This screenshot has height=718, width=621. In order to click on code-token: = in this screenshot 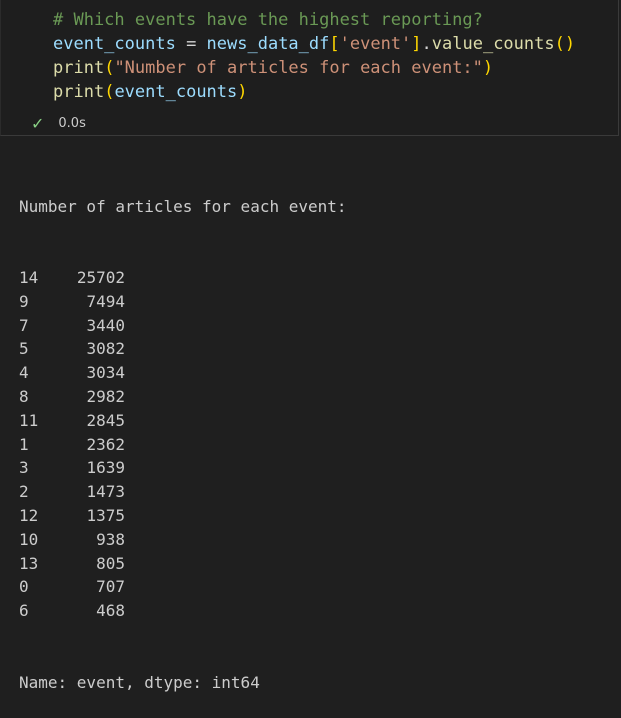, I will do `click(191, 44)`.